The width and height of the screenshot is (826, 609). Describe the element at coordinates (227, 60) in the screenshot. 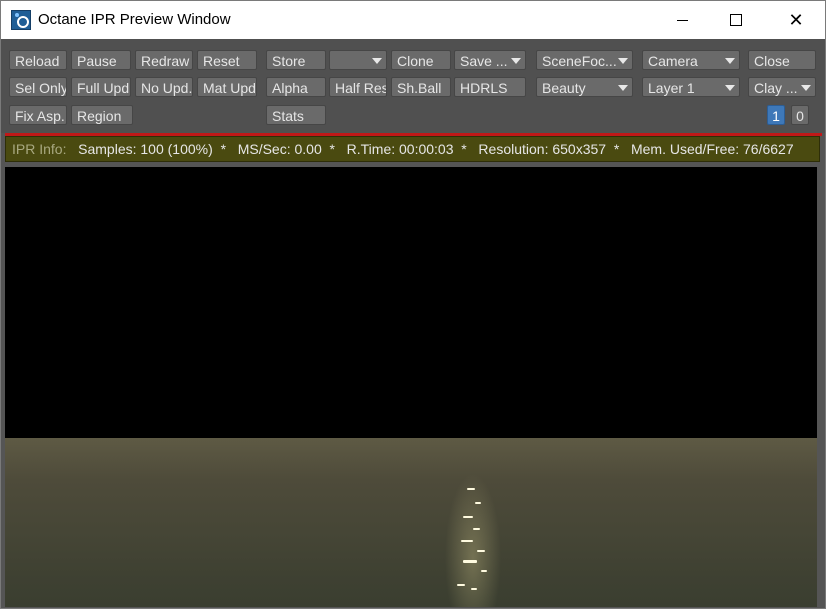

I see `reset-button: Reset` at that location.